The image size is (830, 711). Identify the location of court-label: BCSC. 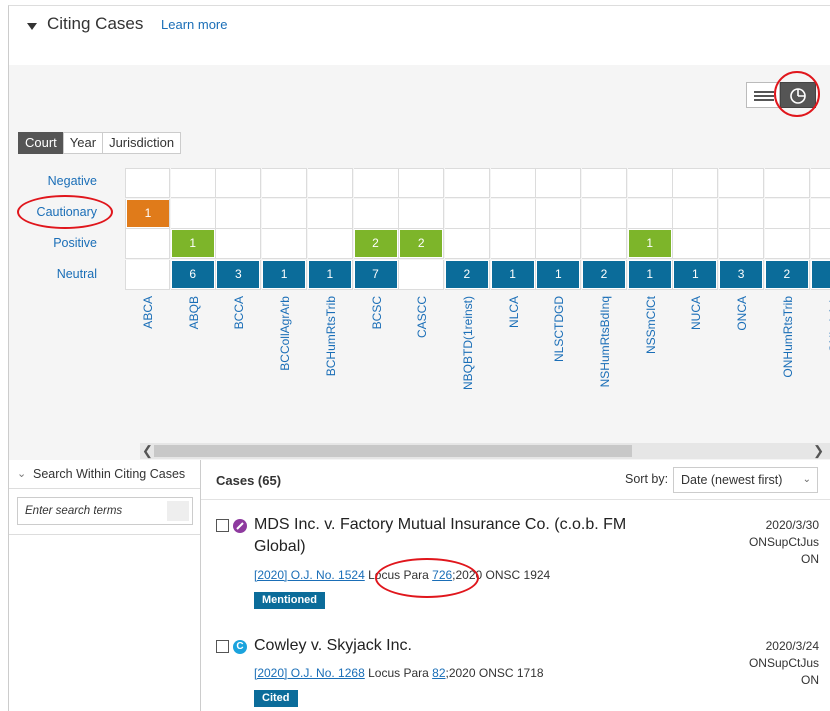
(377, 312).